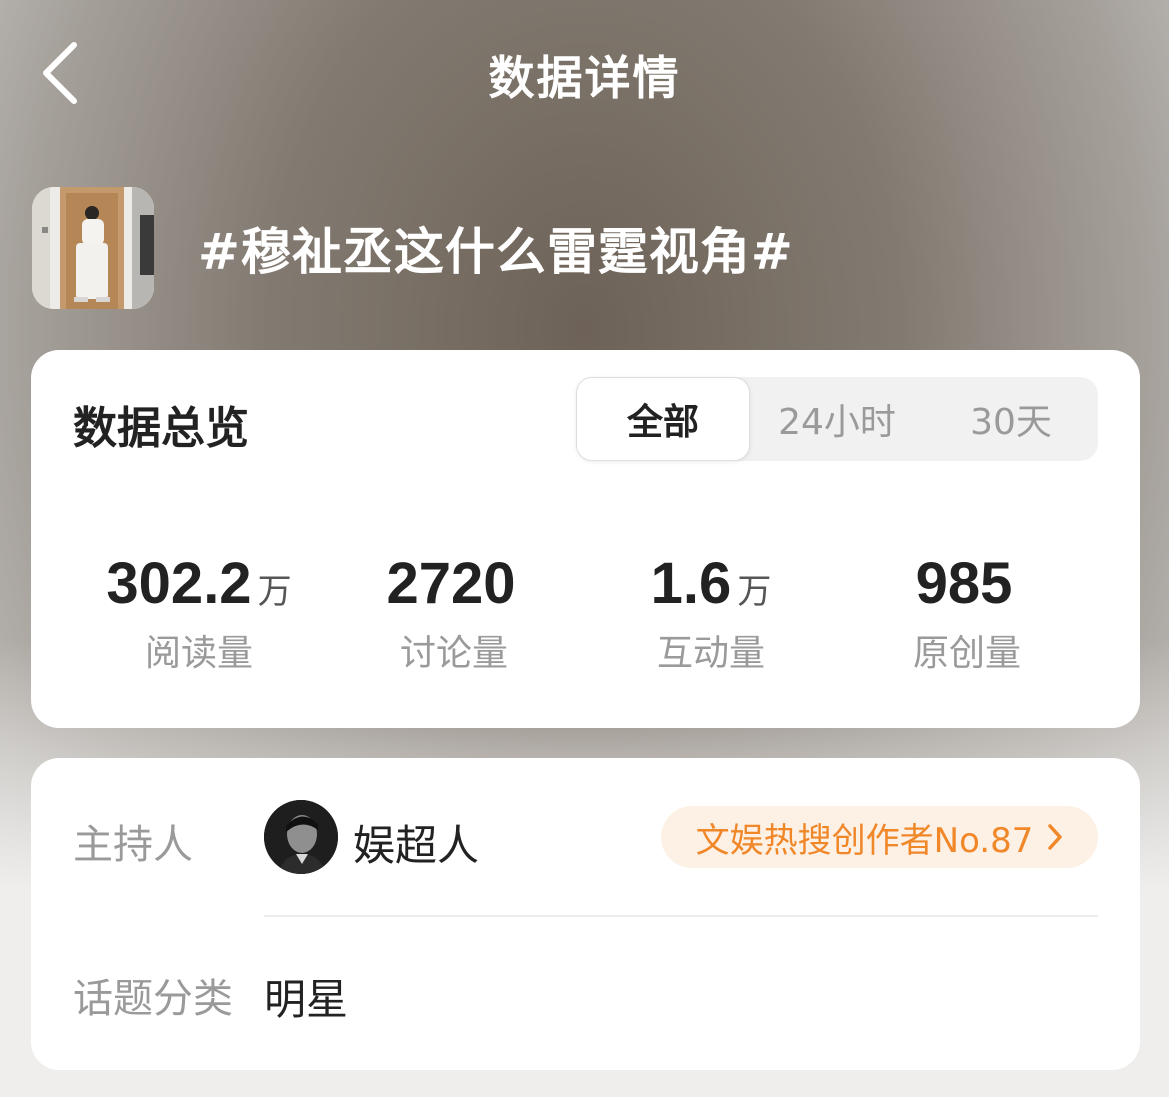 The image size is (1169, 1097). What do you see at coordinates (93, 248) in the screenshot?
I see `topic-thumbnail` at bounding box center [93, 248].